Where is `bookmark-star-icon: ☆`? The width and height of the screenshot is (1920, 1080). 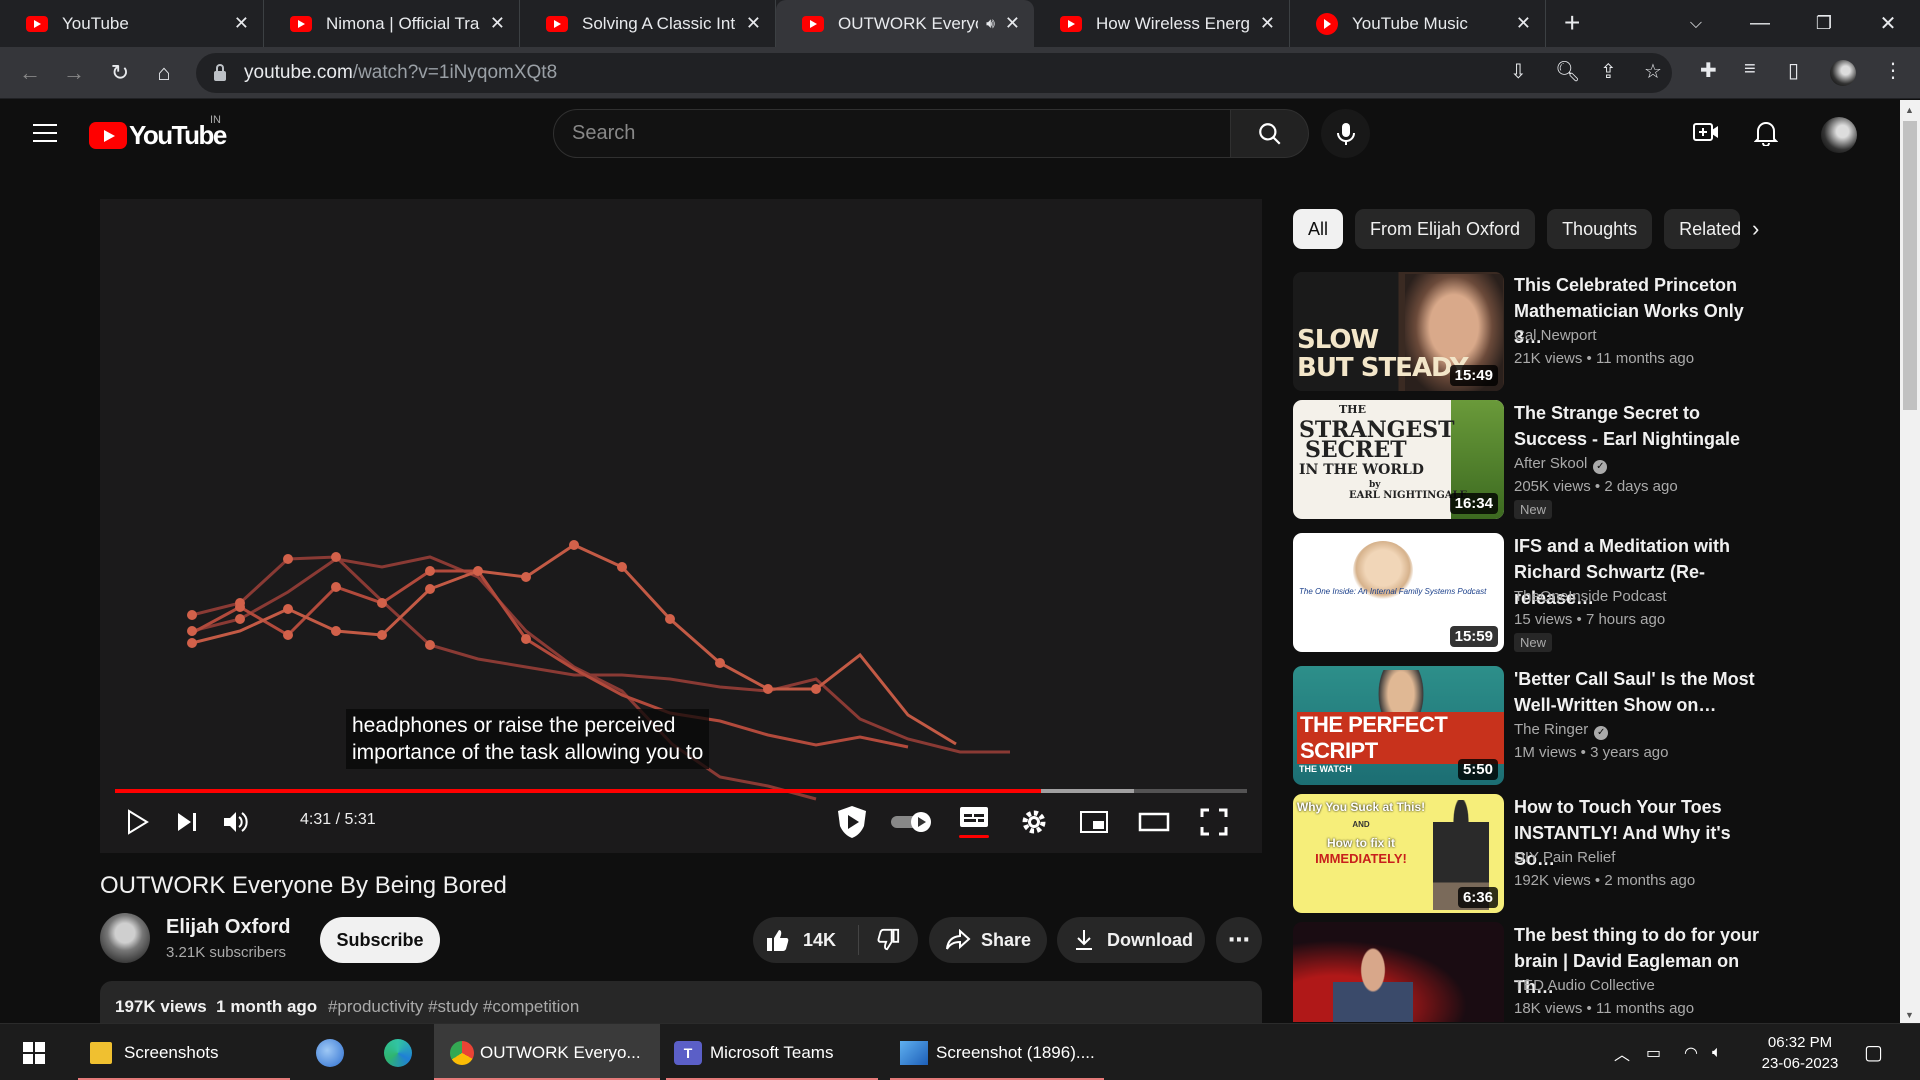
bookmark-star-icon: ☆ is located at coordinates (1653, 71).